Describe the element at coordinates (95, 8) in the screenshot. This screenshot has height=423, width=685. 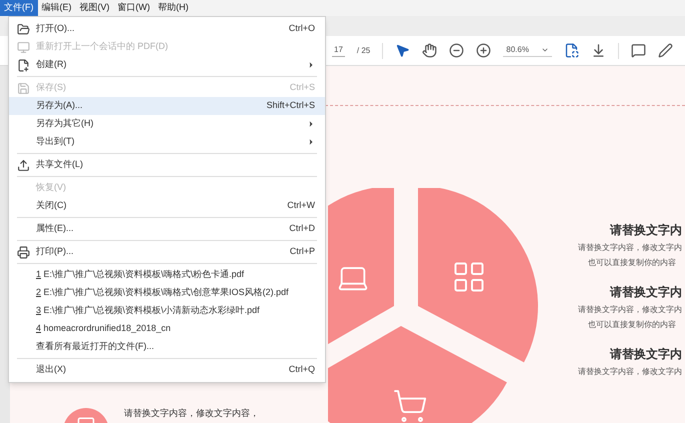
I see `menu-bar-item: 视图(V)` at that location.